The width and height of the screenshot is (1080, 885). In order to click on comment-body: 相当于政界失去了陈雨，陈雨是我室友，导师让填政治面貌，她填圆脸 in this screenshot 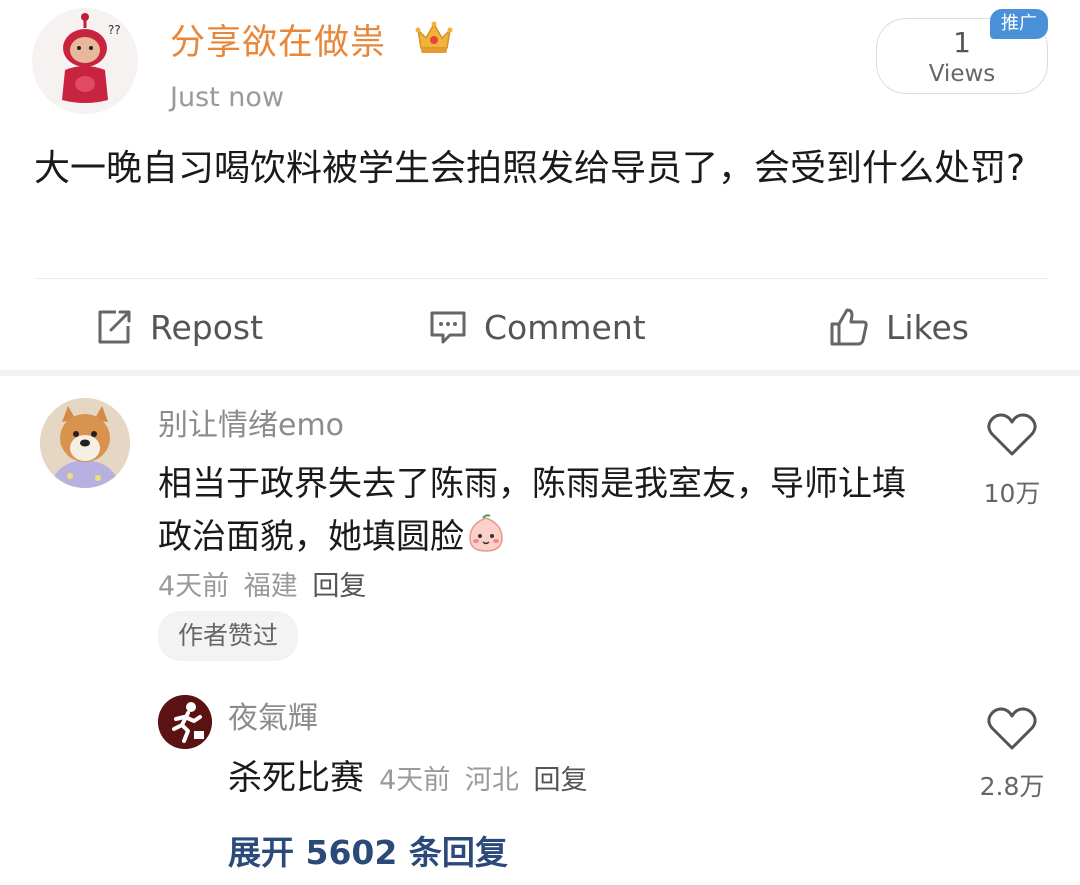, I will do `click(548, 511)`.